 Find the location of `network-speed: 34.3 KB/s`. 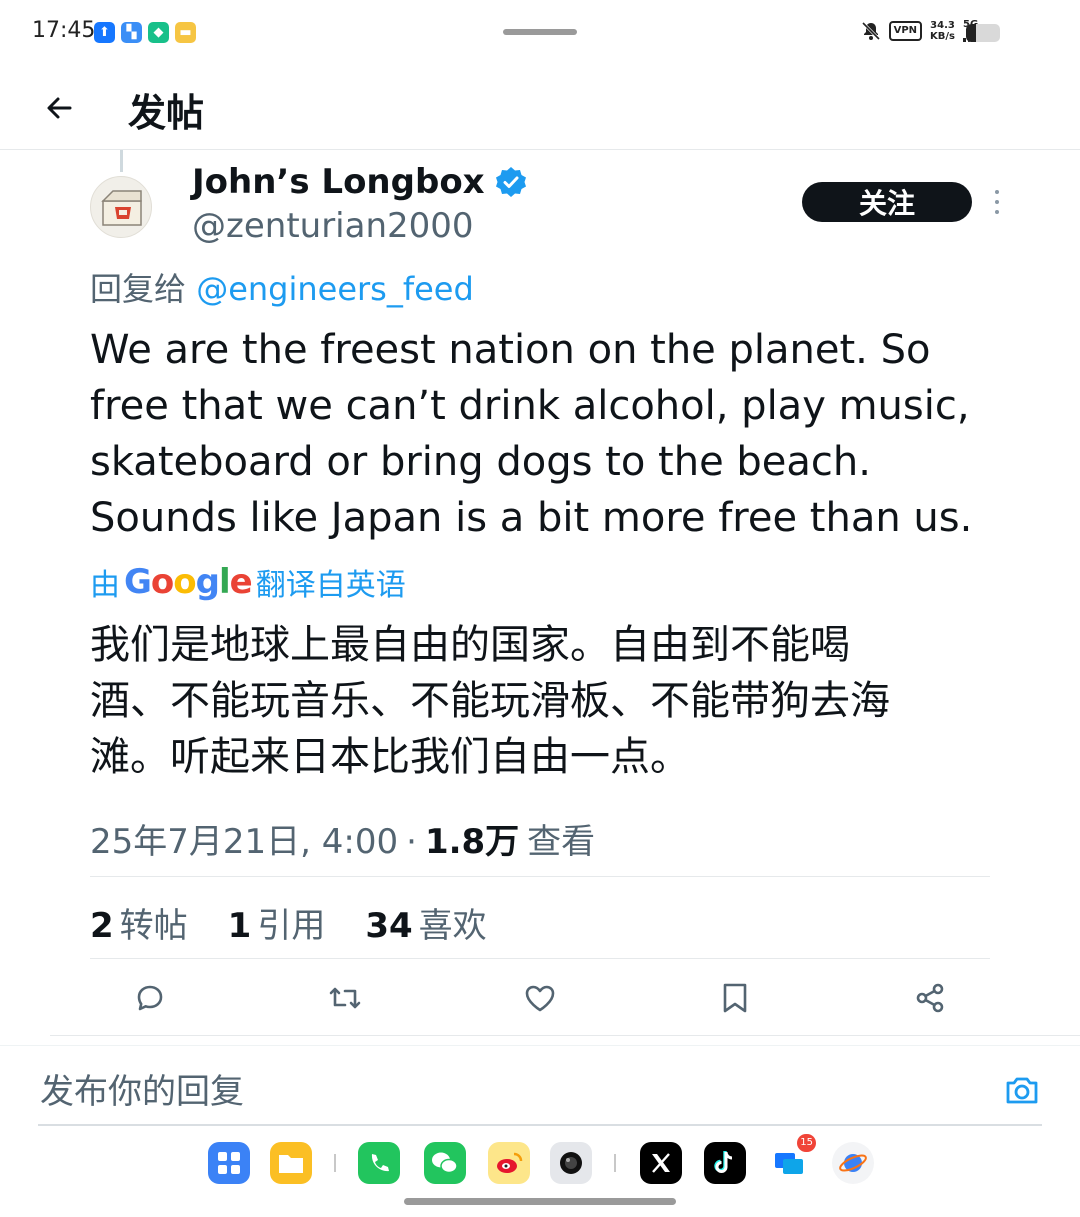

network-speed: 34.3 KB/s is located at coordinates (942, 31).